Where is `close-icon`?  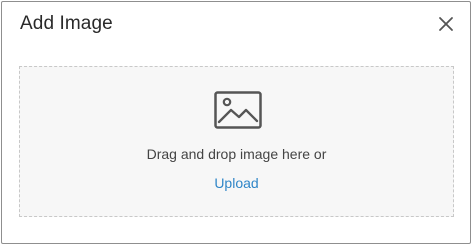 close-icon is located at coordinates (446, 24).